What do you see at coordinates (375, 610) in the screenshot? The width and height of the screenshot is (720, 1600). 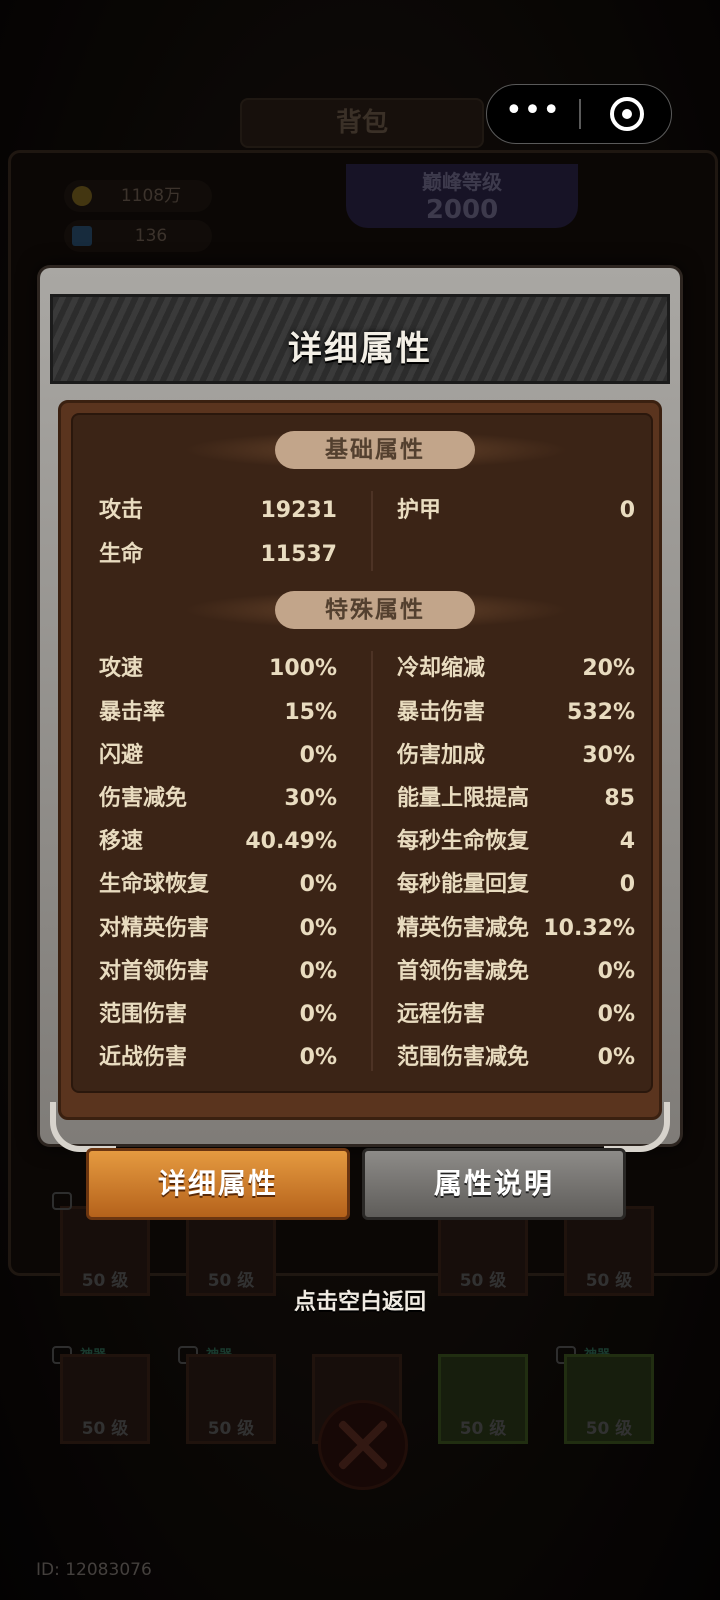 I see `special-section-title: 特殊属性` at bounding box center [375, 610].